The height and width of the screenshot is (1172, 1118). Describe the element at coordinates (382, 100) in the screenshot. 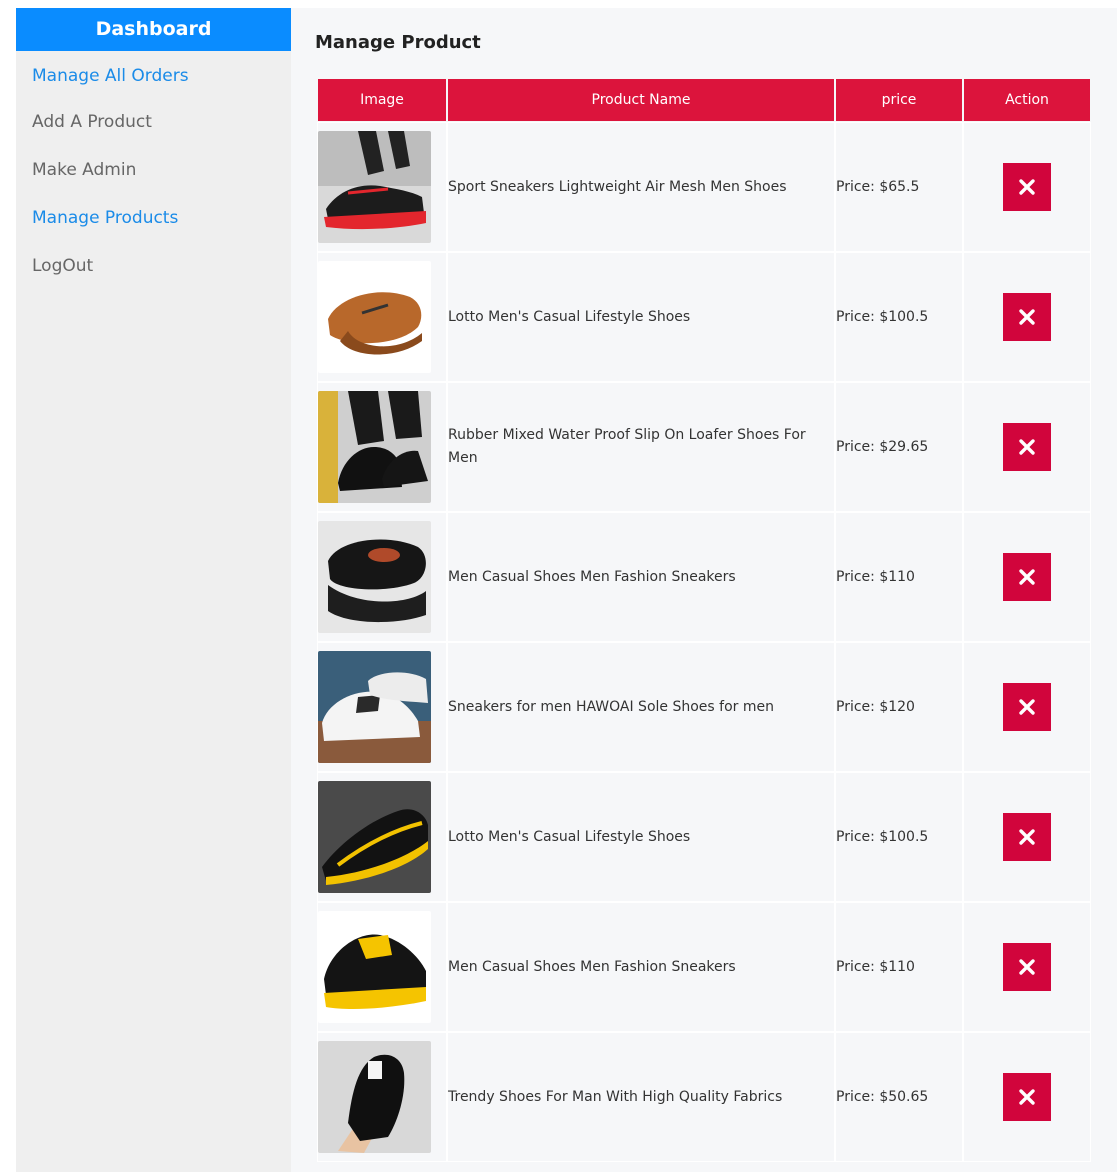

I see `column-header-image: Image` at that location.